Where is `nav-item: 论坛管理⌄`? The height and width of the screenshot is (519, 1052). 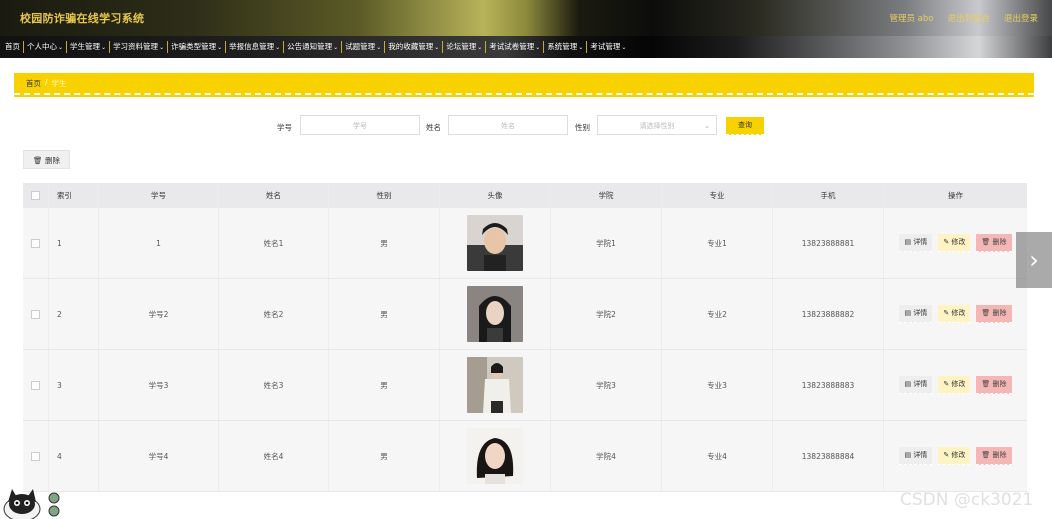
nav-item: 论坛管理⌄ is located at coordinates (465, 47).